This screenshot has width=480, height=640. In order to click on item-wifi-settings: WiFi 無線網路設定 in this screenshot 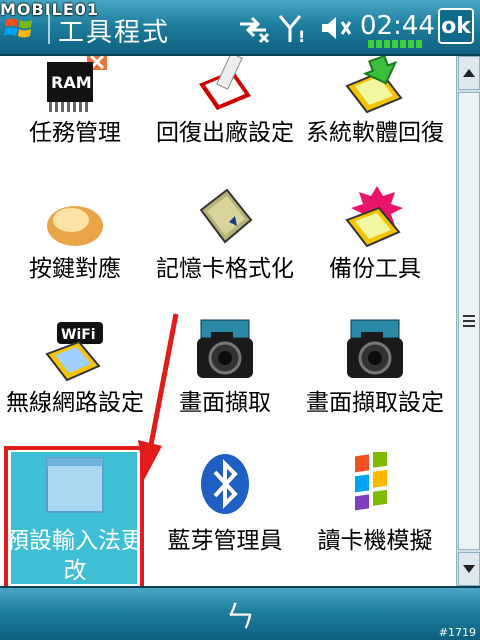, I will do `click(75, 383)`.